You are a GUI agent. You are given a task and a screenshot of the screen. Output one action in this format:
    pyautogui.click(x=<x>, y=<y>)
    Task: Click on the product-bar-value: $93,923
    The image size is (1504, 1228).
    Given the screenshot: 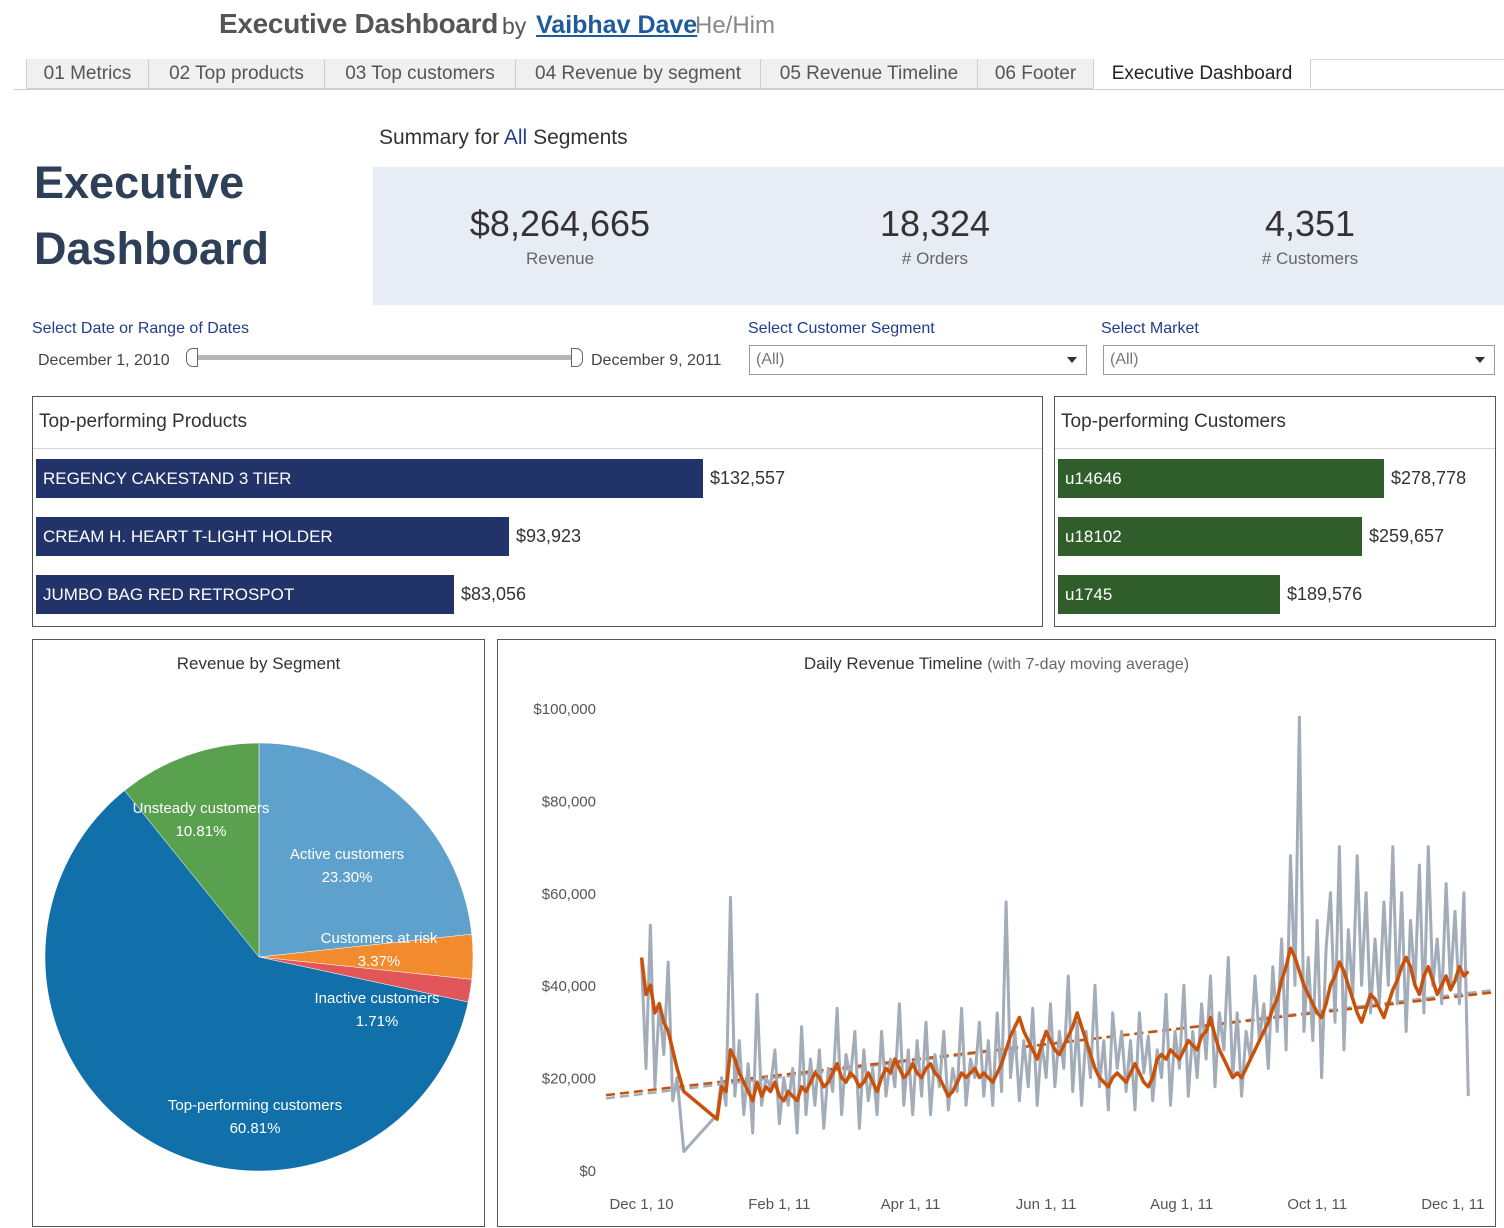 What is the action you would take?
    pyautogui.click(x=549, y=536)
    